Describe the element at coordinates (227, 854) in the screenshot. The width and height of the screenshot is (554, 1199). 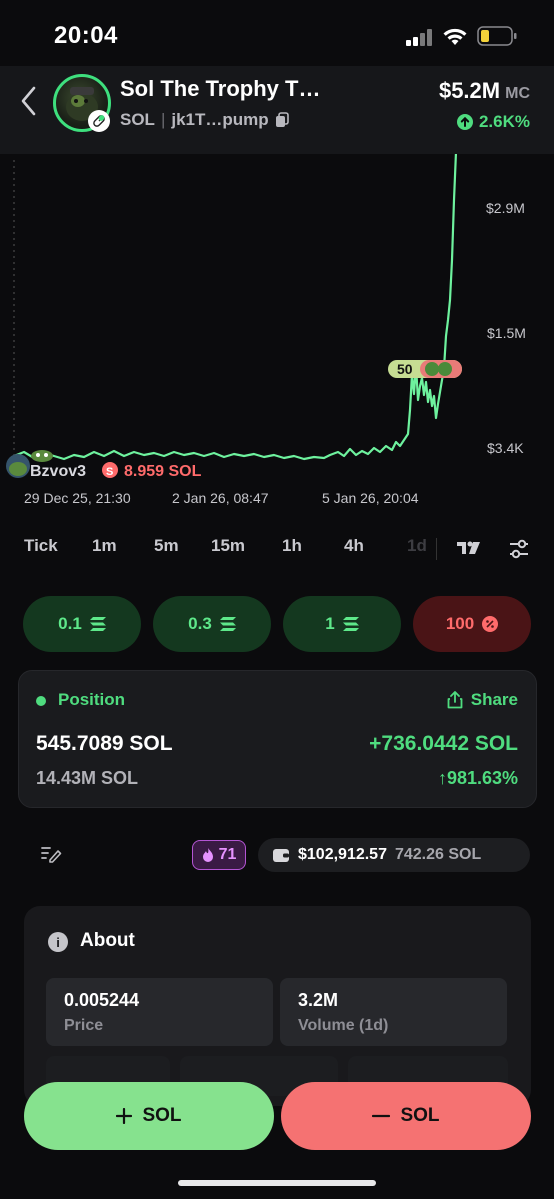
I see `points-value: 71` at that location.